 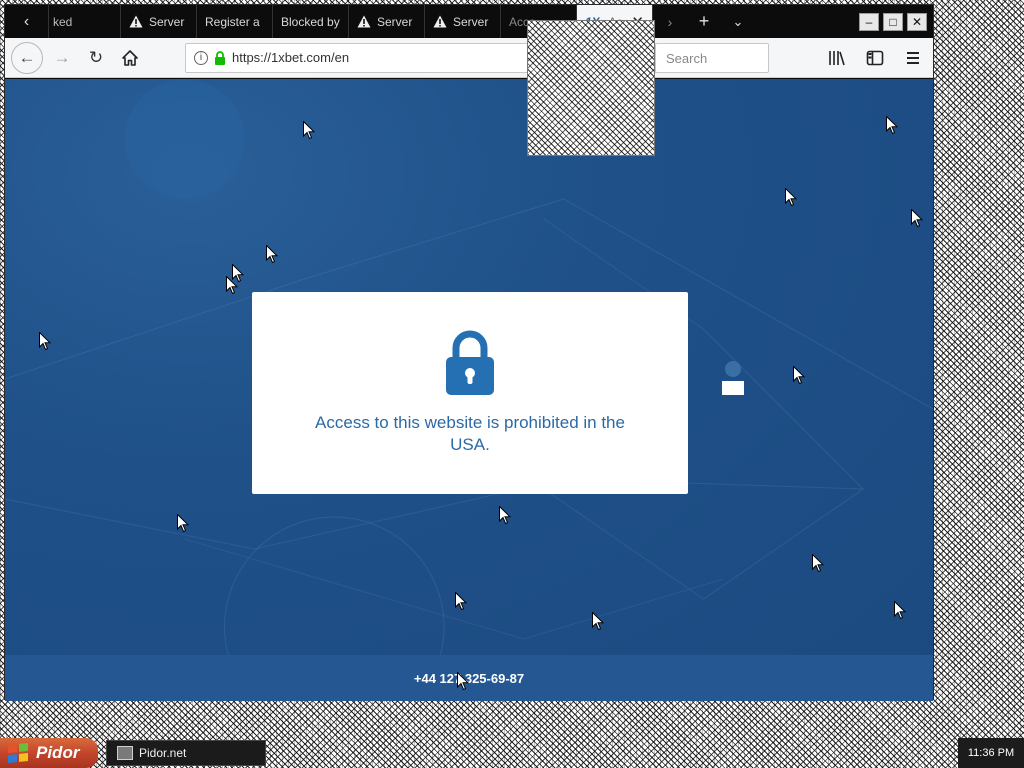 What do you see at coordinates (591, 88) in the screenshot?
I see `glitched-tab-preview` at bounding box center [591, 88].